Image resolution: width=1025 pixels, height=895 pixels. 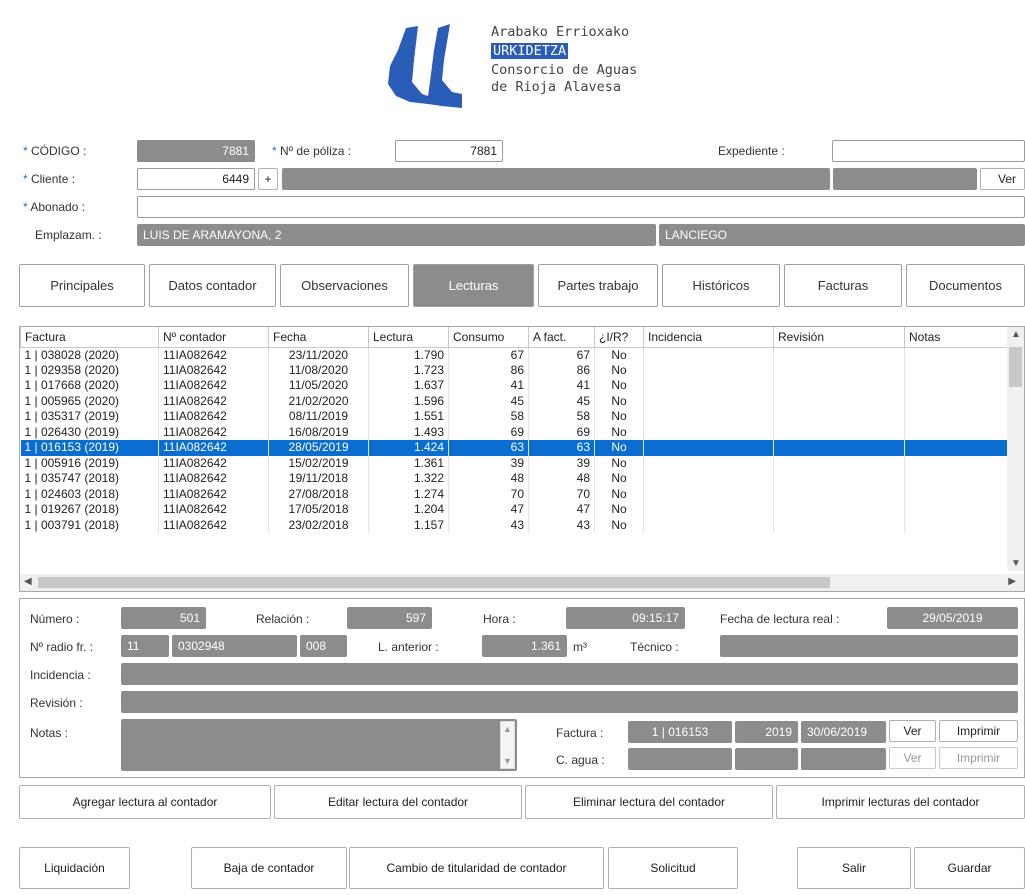 What do you see at coordinates (680, 732) in the screenshot?
I see `factura-num-field: 1 | 016153` at bounding box center [680, 732].